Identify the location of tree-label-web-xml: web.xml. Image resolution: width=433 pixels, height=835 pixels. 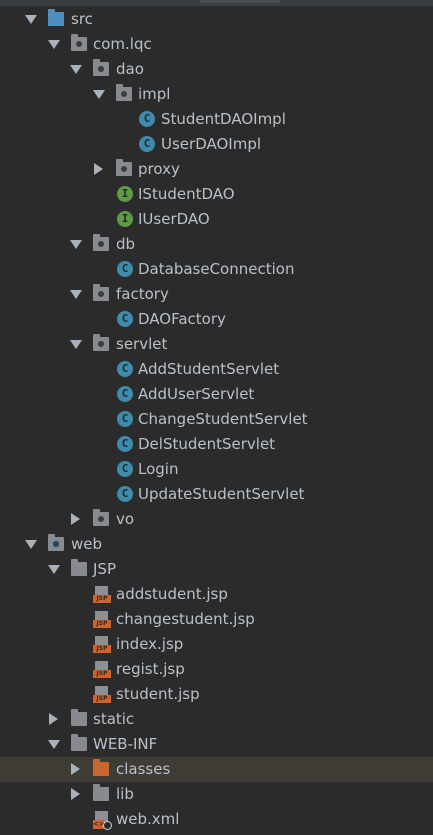
(148, 819).